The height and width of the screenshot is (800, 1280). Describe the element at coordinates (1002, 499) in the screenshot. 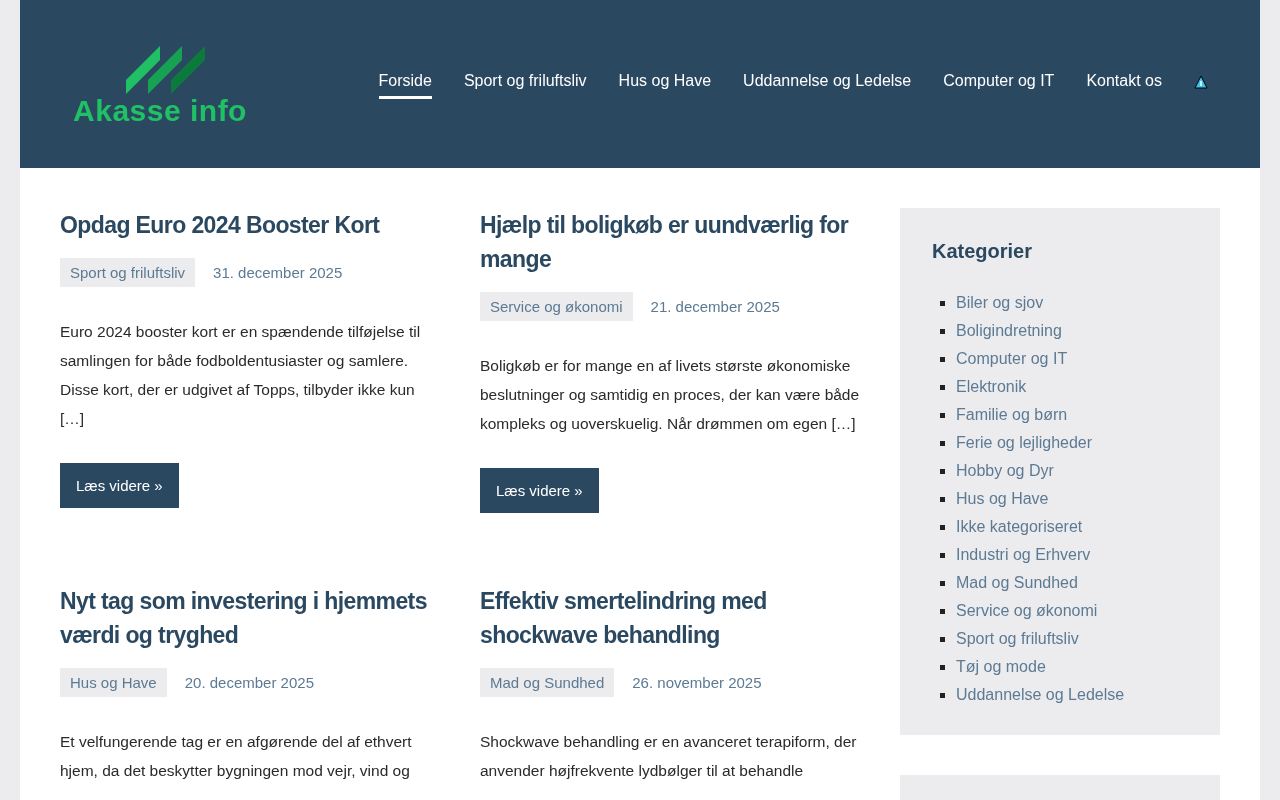

I see `category-link: Hus og Have` at that location.